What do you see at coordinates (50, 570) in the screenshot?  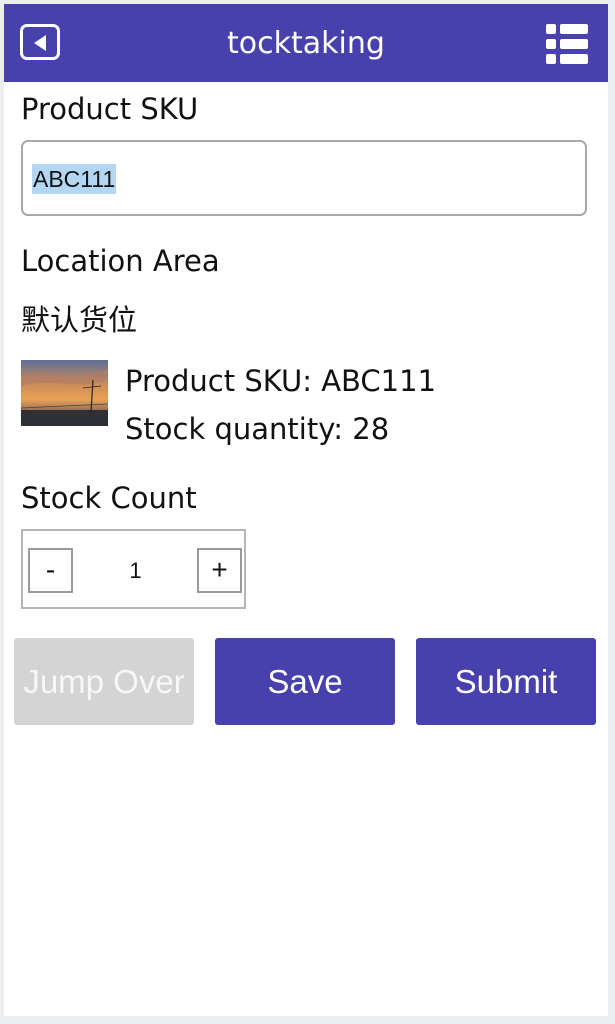 I see `decrement-button: -` at bounding box center [50, 570].